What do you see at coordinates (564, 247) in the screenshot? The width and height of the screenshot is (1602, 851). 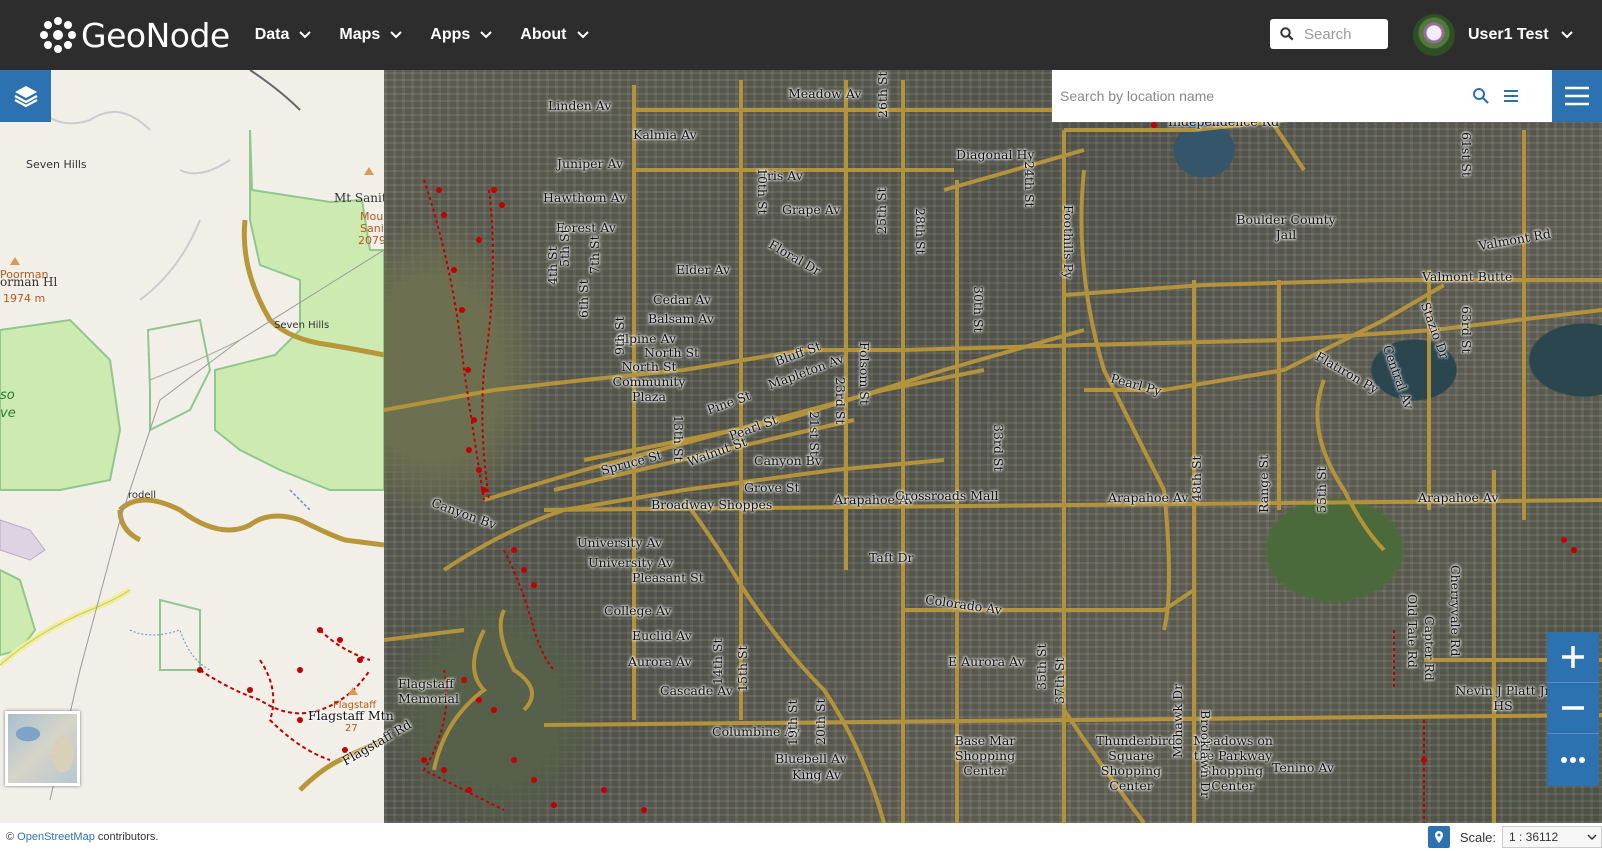 I see `map-label: 5th St` at bounding box center [564, 247].